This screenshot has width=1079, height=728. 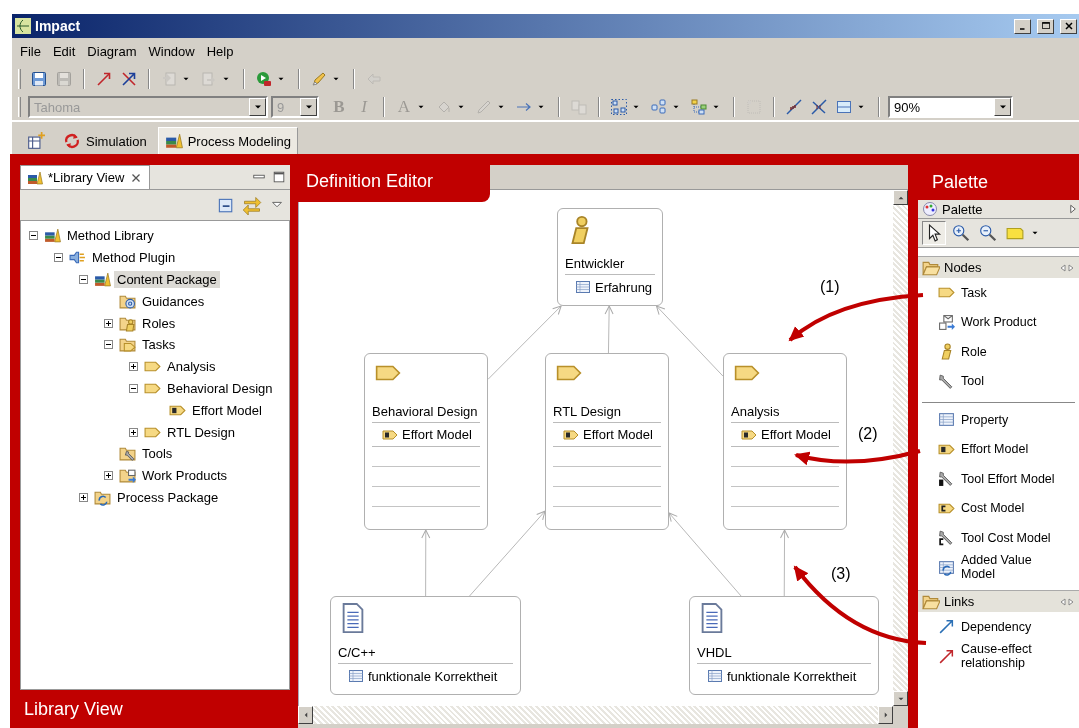 I want to click on task-node: RTL Design Effort Model, so click(x=607, y=441).